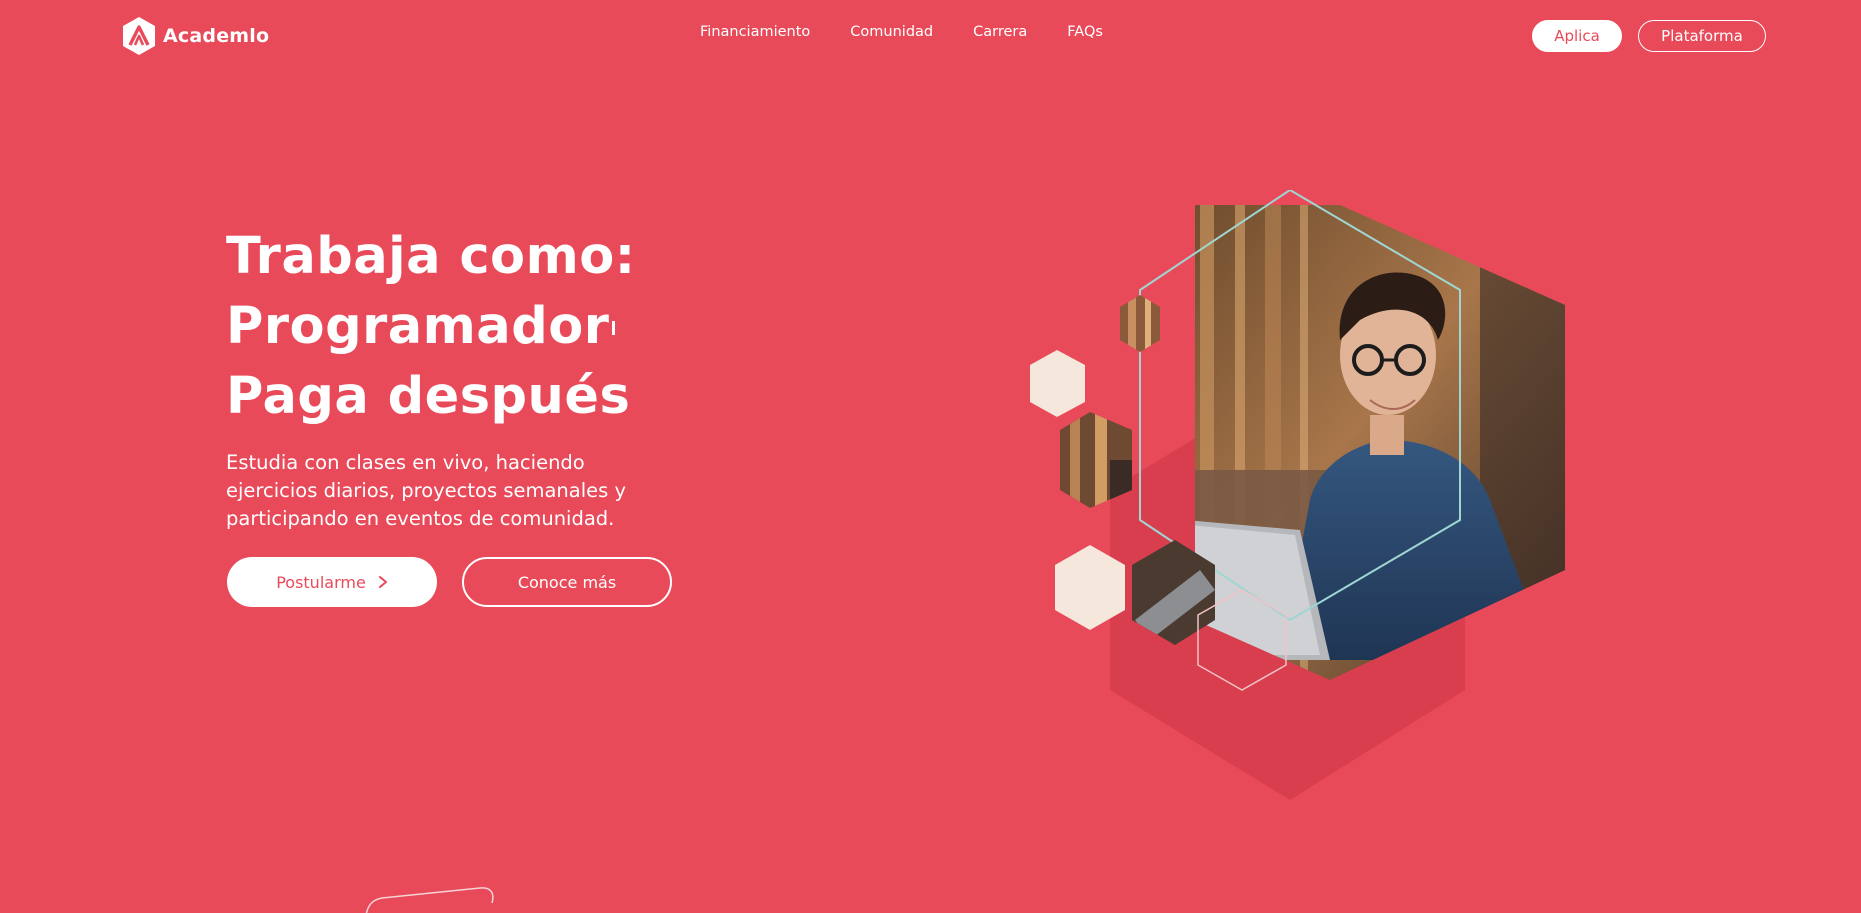 This screenshot has height=913, width=1861. Describe the element at coordinates (382, 582) in the screenshot. I see `chevron-right-icon` at that location.